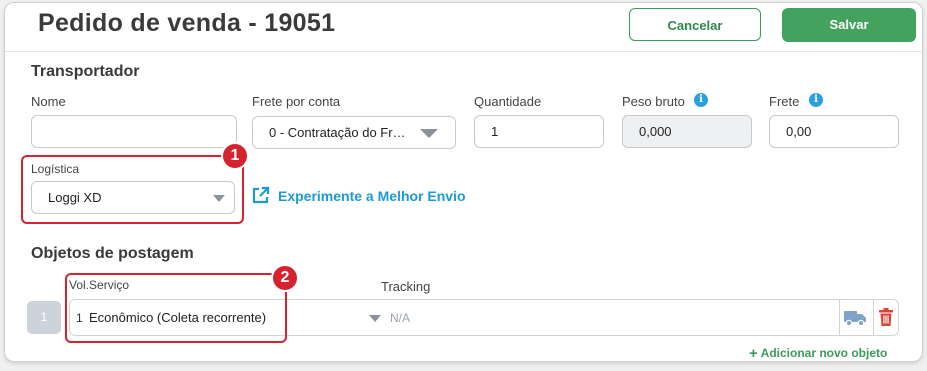 Image resolution: width=927 pixels, height=371 pixels. What do you see at coordinates (784, 101) in the screenshot?
I see `frete-label: Frete` at bounding box center [784, 101].